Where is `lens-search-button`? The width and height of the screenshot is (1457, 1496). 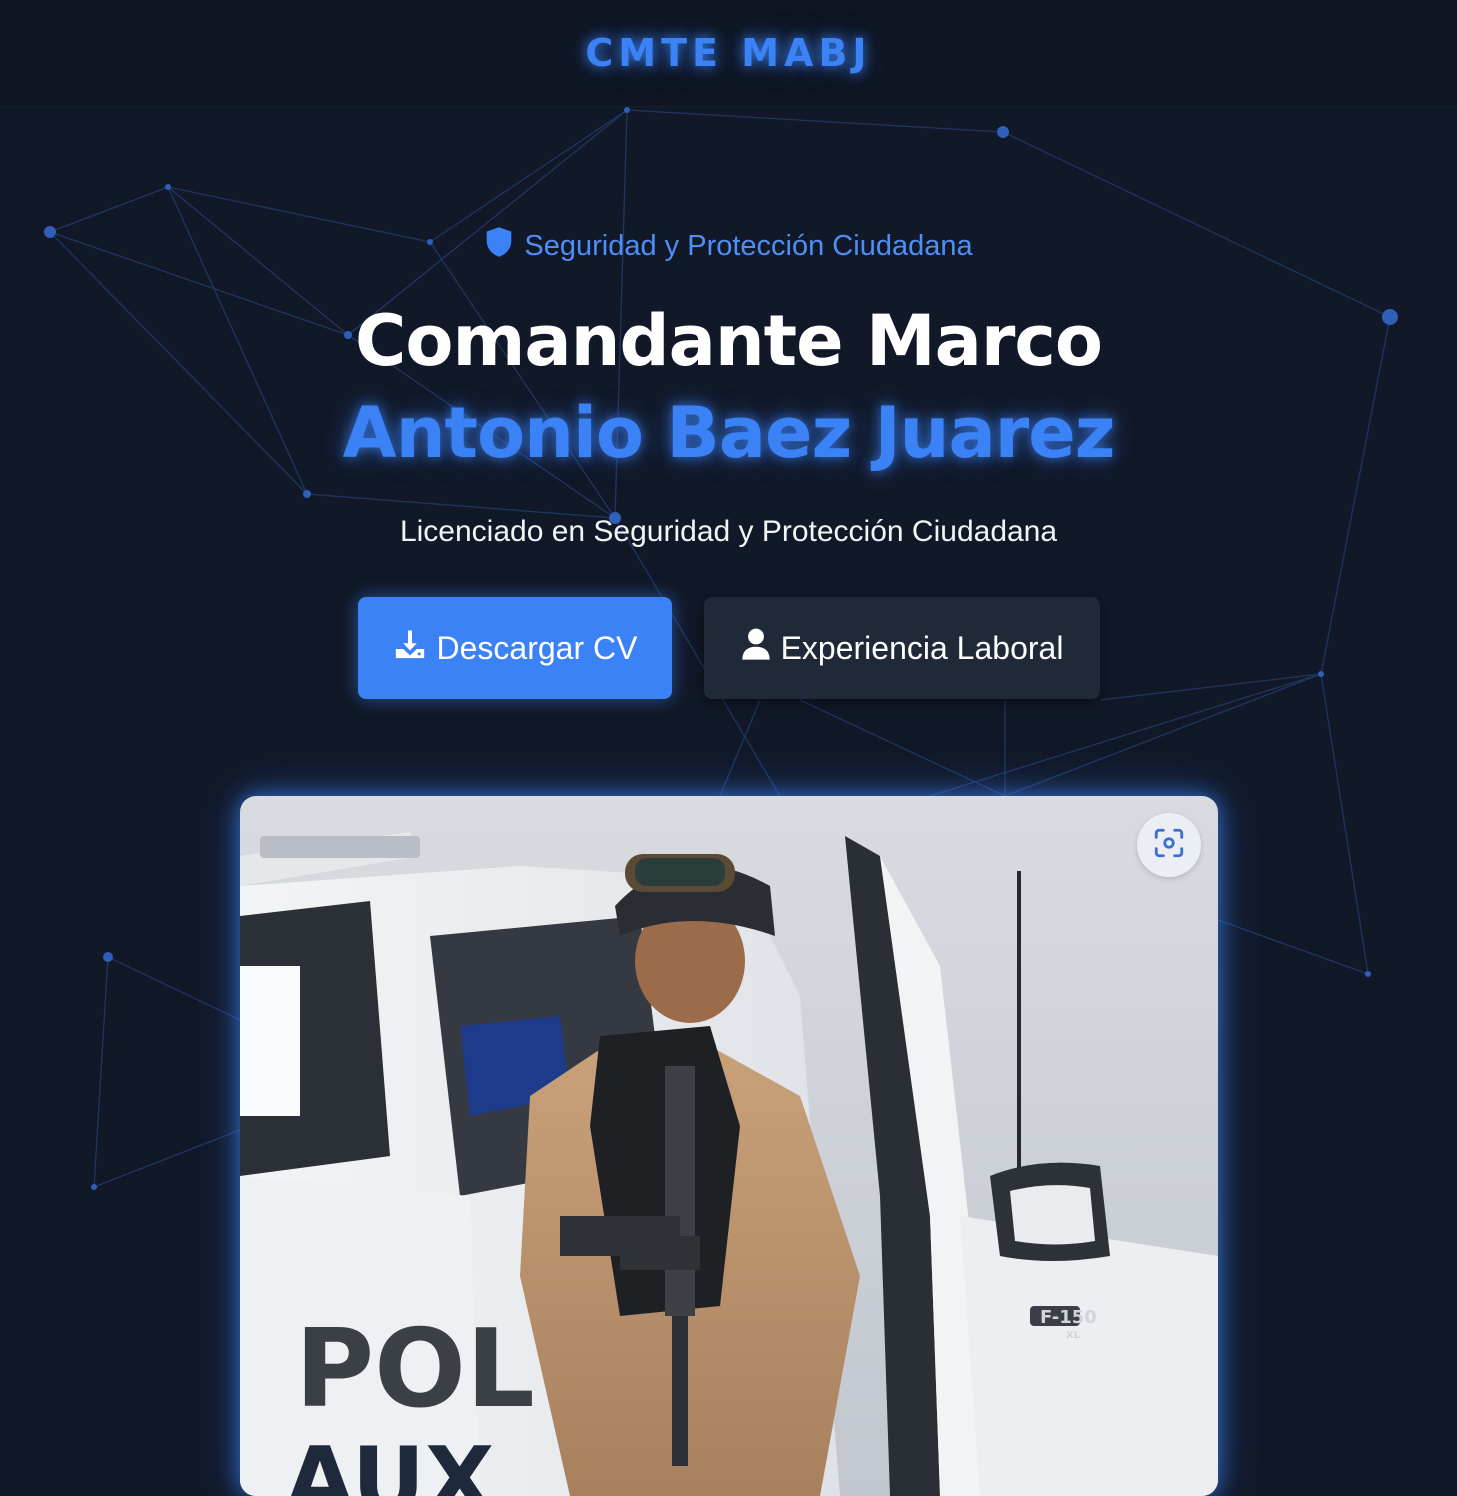
lens-search-button is located at coordinates (1169, 845).